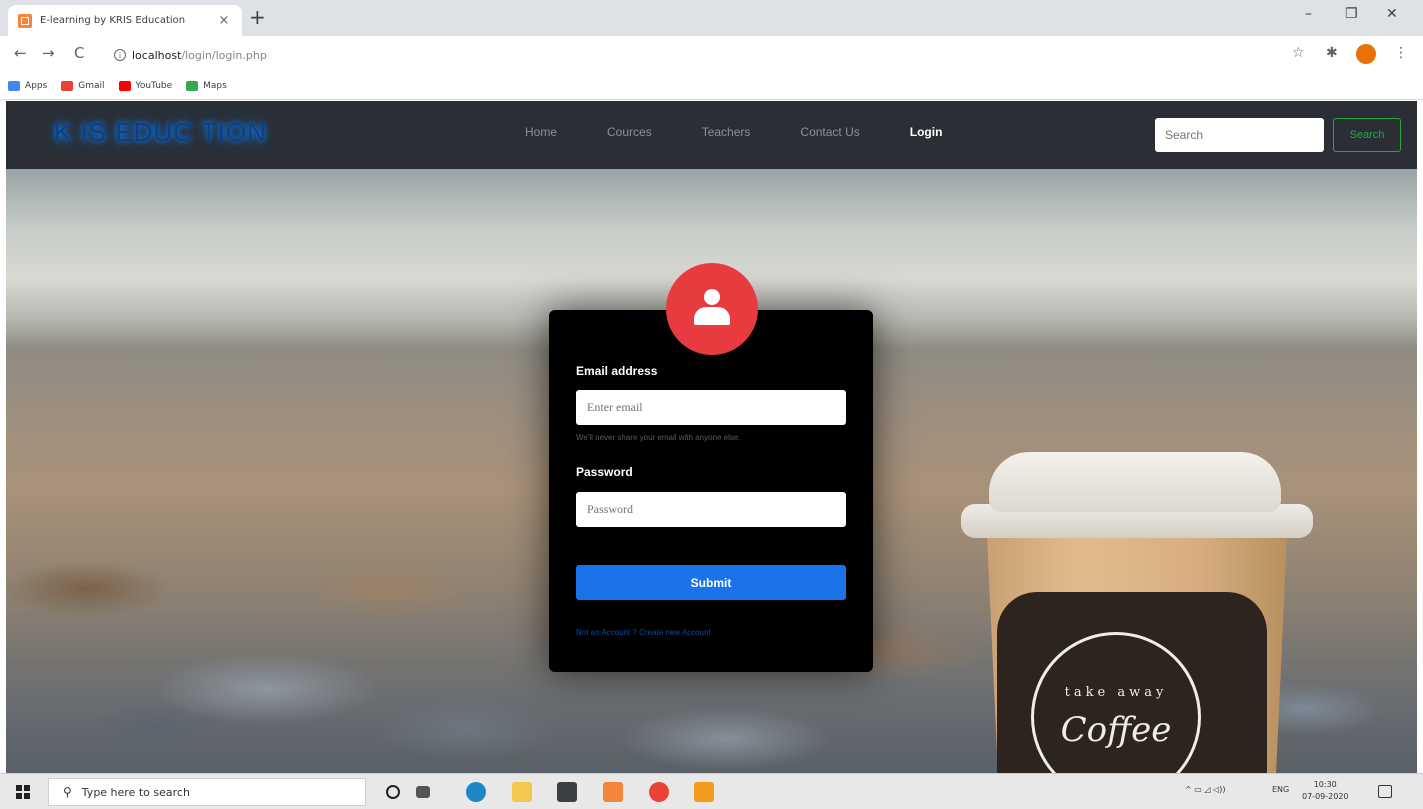 The width and height of the screenshot is (1423, 809). I want to click on chrome-icon, so click(659, 792).